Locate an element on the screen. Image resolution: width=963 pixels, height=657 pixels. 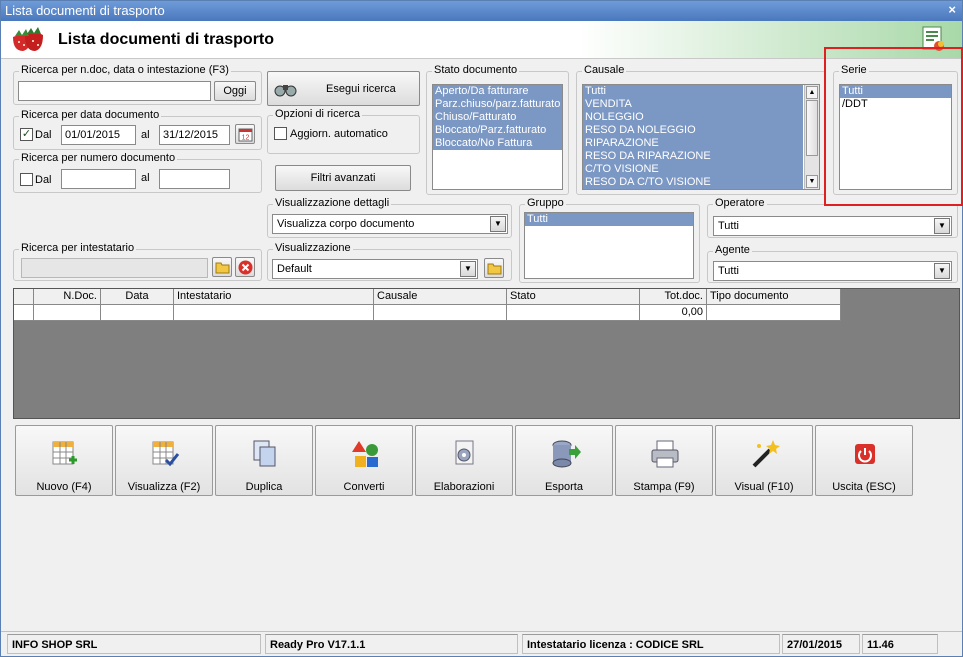
detail-view-select: Visualizza corpo documento ▼ is located at coordinates (390, 224).